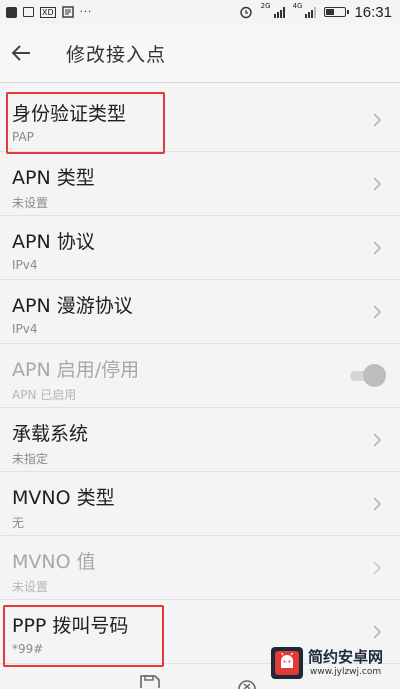 This screenshot has height=689, width=400. I want to click on clock: 16:31, so click(373, 12).